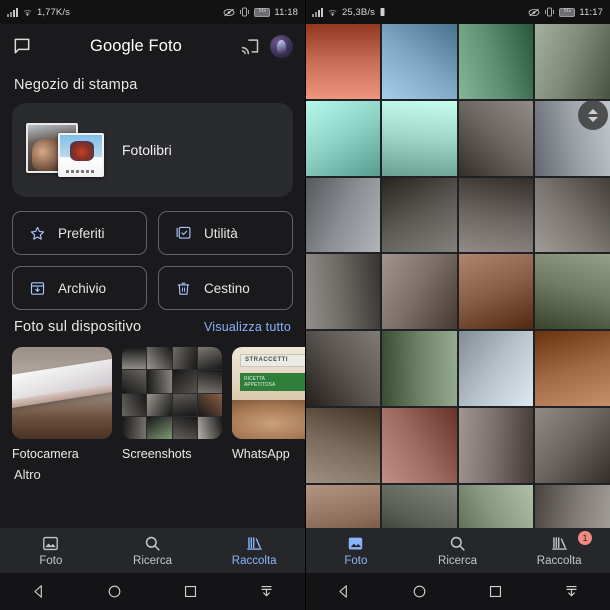  Describe the element at coordinates (225, 233) in the screenshot. I see `shortcut-utilita: Utilità` at that location.